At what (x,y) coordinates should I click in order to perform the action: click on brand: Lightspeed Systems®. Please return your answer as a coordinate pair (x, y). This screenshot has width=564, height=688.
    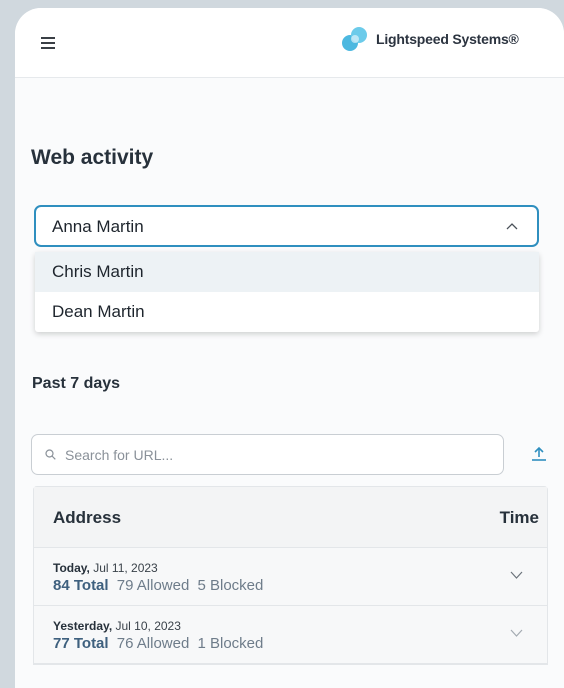
    Looking at the image, I should click on (429, 39).